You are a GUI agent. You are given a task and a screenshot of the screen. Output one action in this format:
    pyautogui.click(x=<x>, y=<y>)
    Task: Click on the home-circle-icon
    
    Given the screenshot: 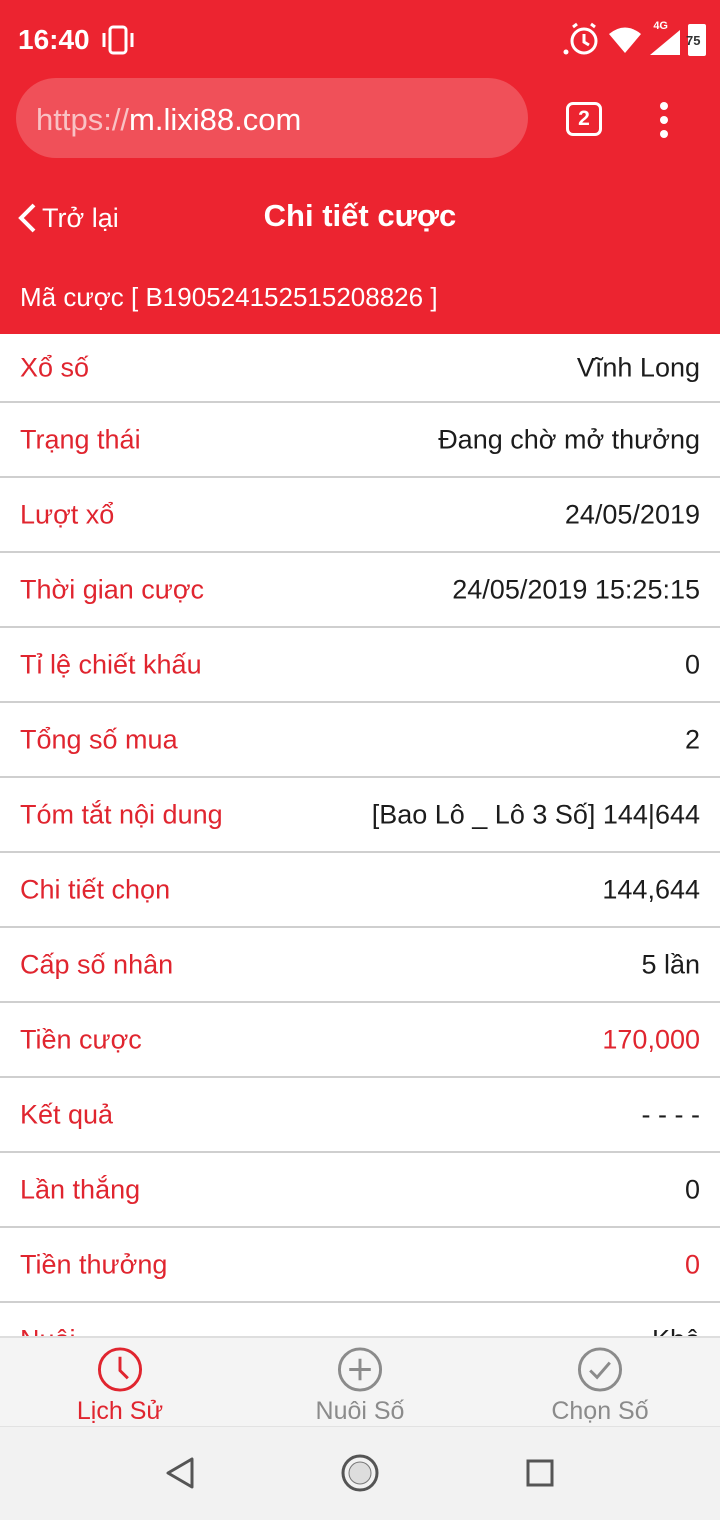 What is the action you would take?
    pyautogui.click(x=360, y=1473)
    